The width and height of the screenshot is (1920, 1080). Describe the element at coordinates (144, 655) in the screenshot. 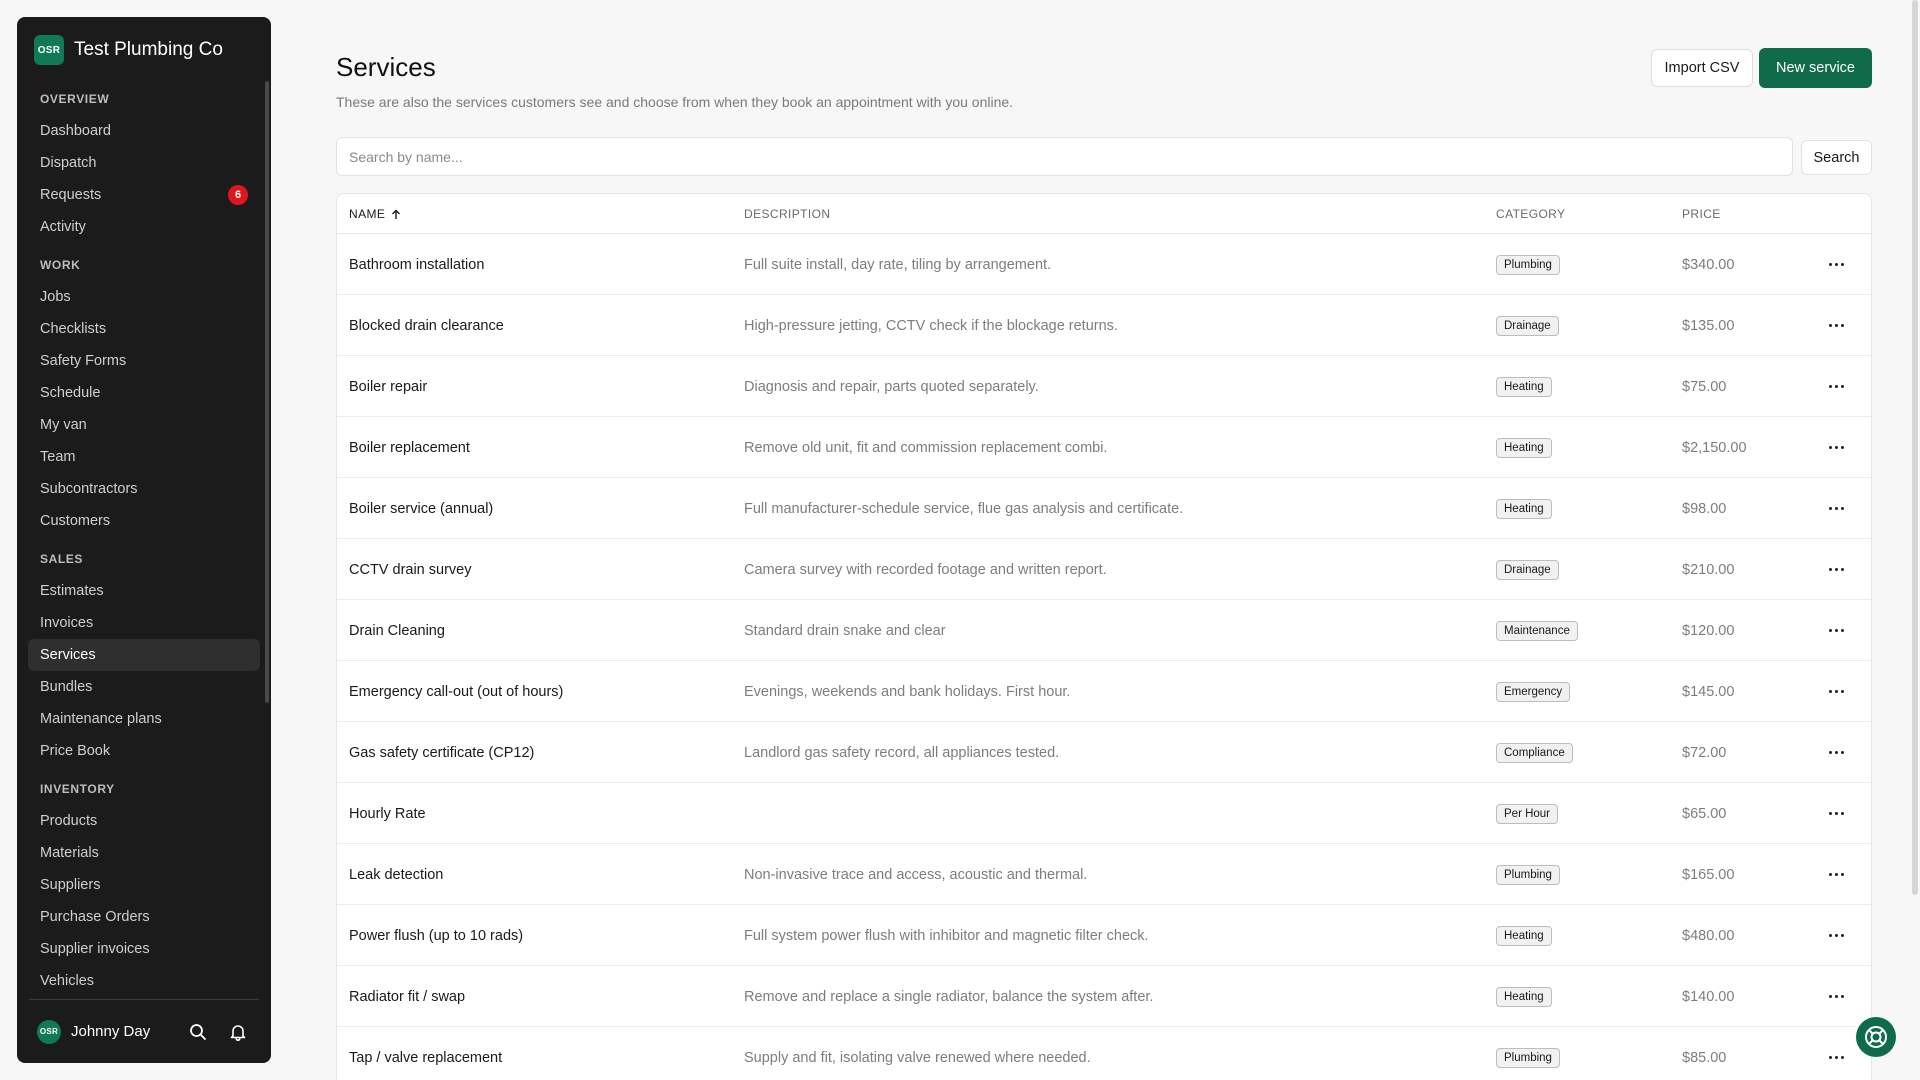

I see `sidebar-item-services: Services` at that location.